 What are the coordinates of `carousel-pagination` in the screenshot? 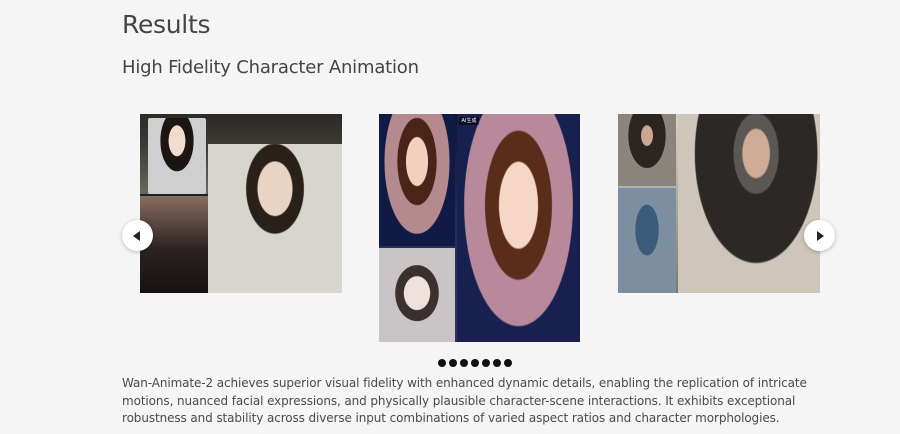 It's located at (475, 363).